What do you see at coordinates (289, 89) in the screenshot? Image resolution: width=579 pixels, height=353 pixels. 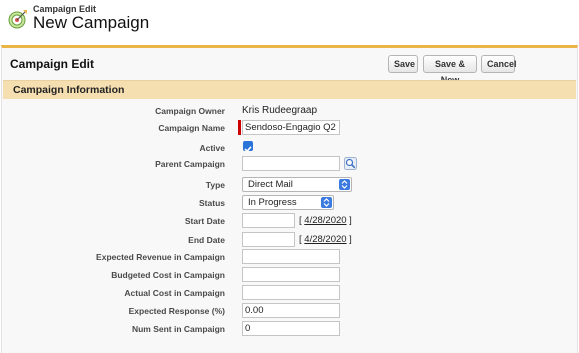 I see `section-header: Campaign Information` at bounding box center [289, 89].